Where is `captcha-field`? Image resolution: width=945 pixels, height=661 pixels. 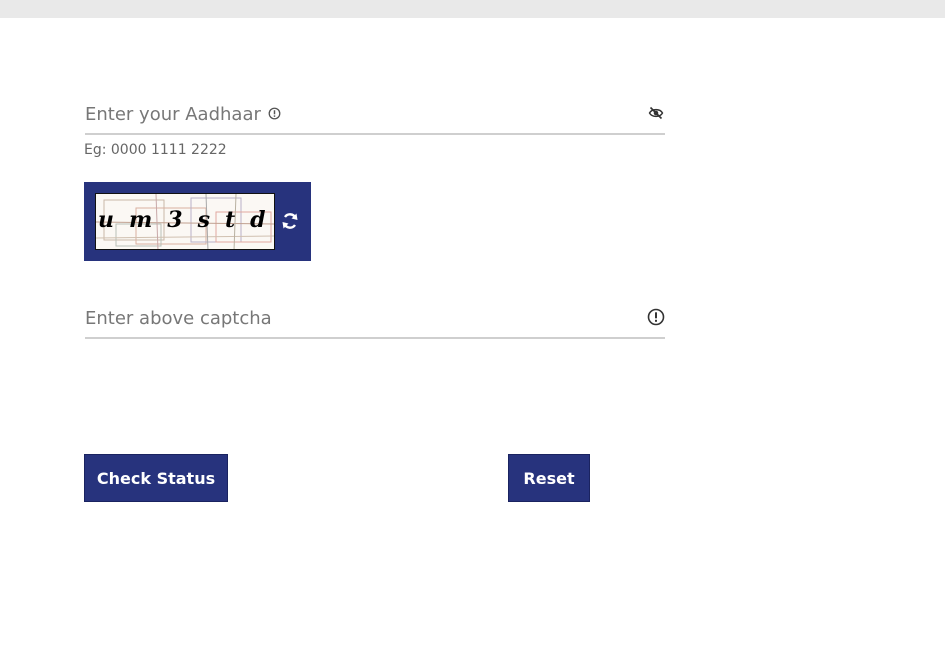 captcha-field is located at coordinates (375, 319).